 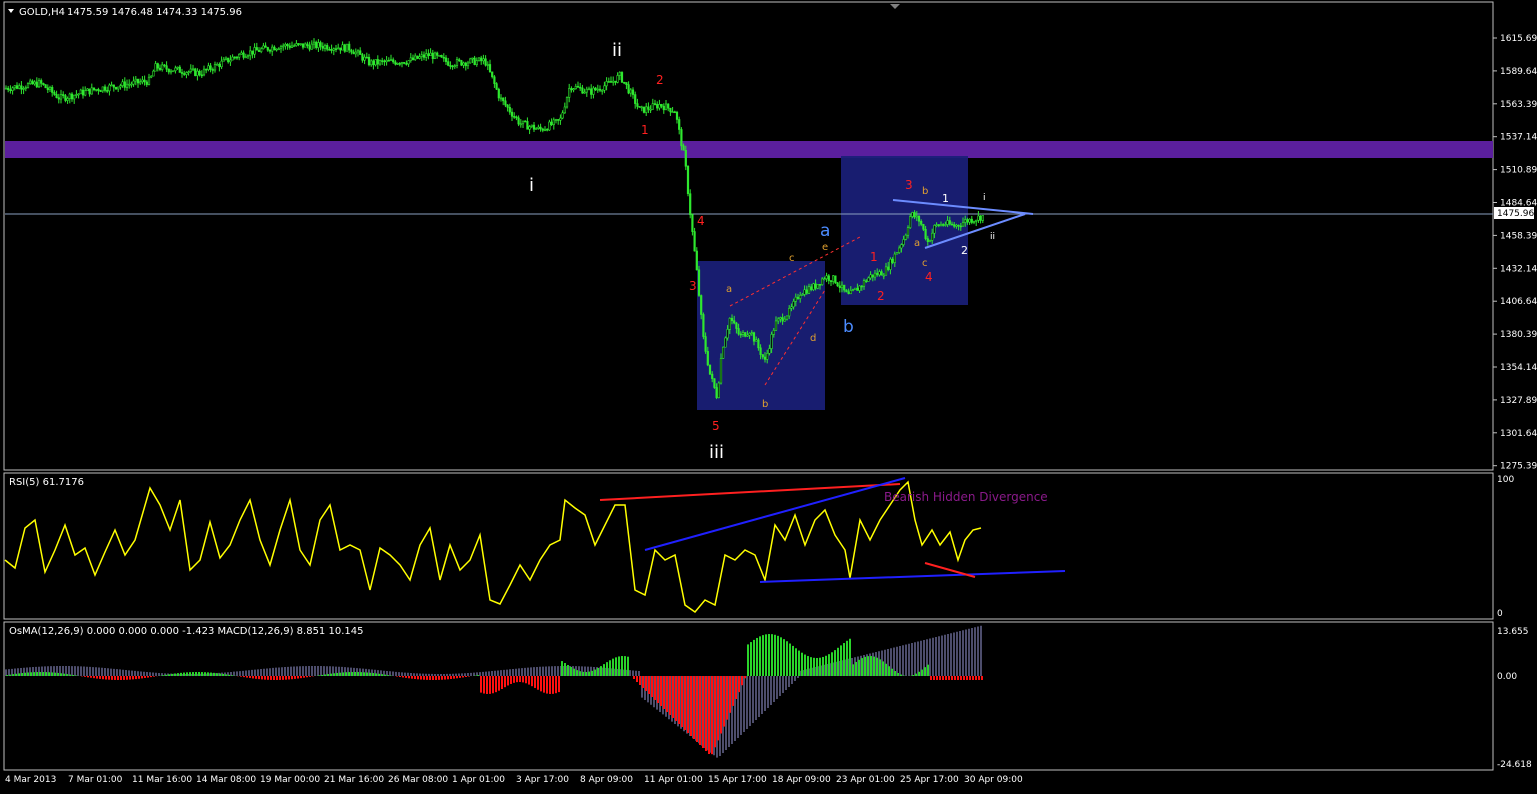 I want to click on time-tick-label: 11 Apr 01:00, so click(x=673, y=780).